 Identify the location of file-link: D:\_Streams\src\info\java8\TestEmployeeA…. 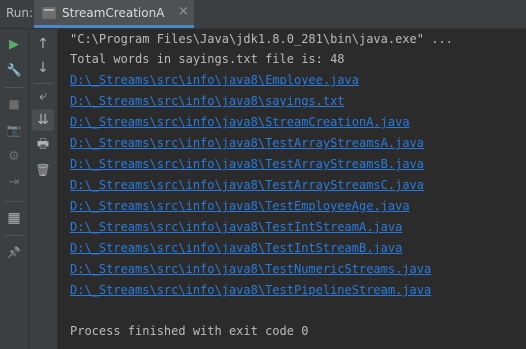
(240, 206).